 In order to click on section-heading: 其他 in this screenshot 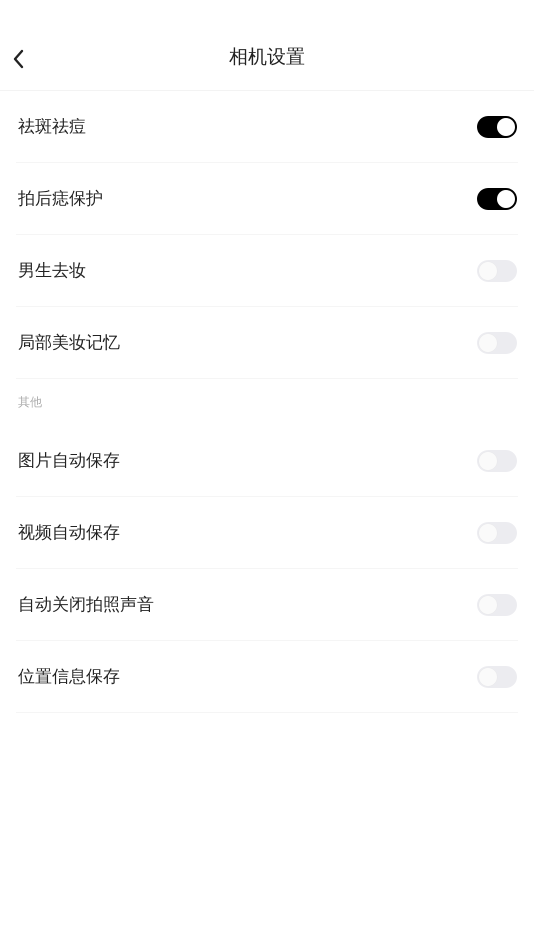, I will do `click(30, 402)`.